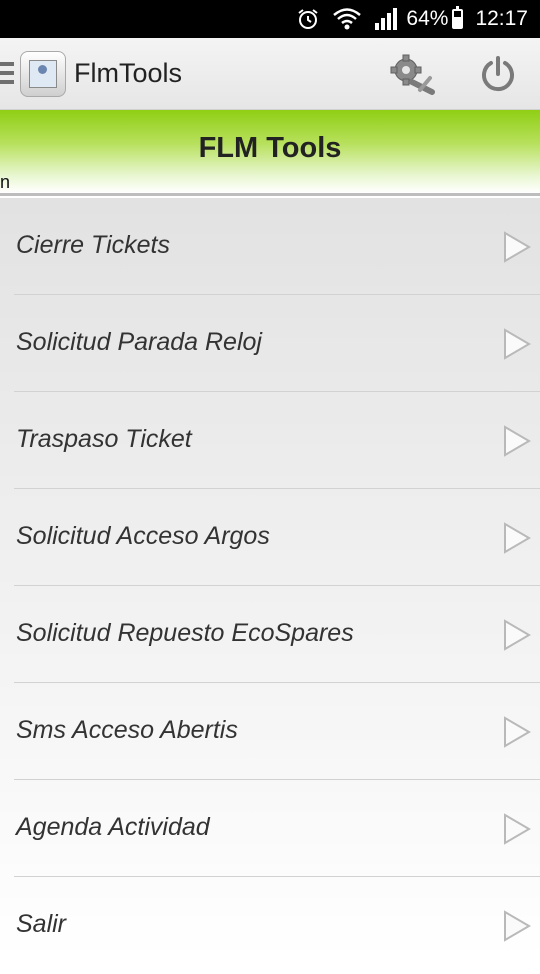 Image resolution: width=540 pixels, height=974 pixels. What do you see at coordinates (5, 182) in the screenshot?
I see `banner-subtitle: n` at bounding box center [5, 182].